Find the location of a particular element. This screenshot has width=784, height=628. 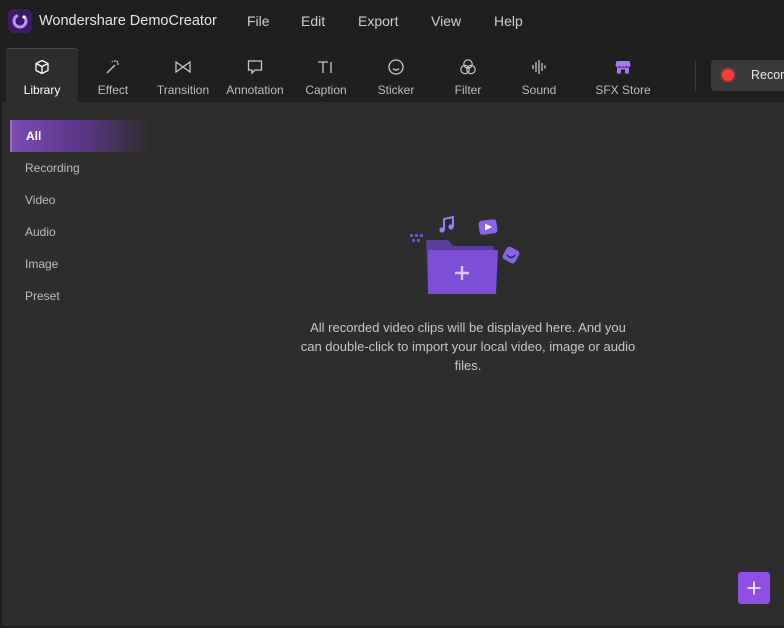

menu-help: Help is located at coordinates (508, 21).